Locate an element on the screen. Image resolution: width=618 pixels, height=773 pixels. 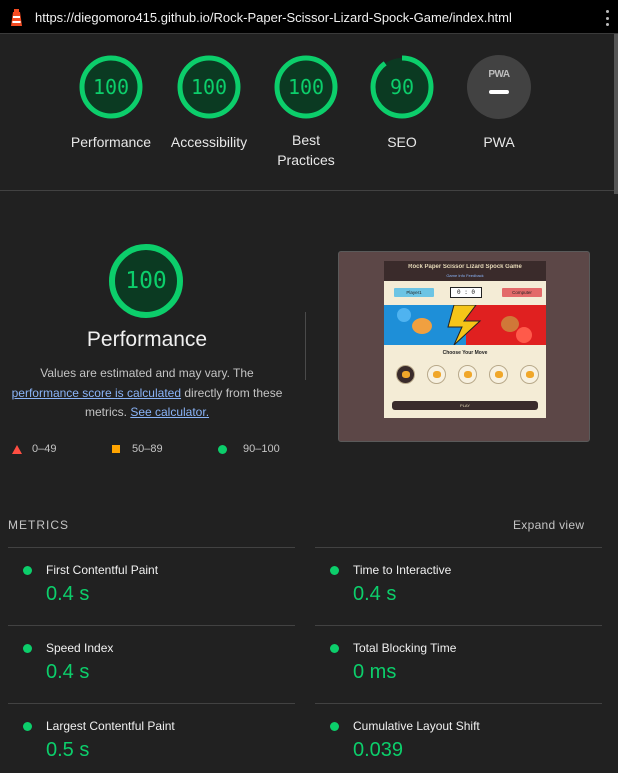
gauge-pwa: PWA PWA is located at coordinates (499, 103).